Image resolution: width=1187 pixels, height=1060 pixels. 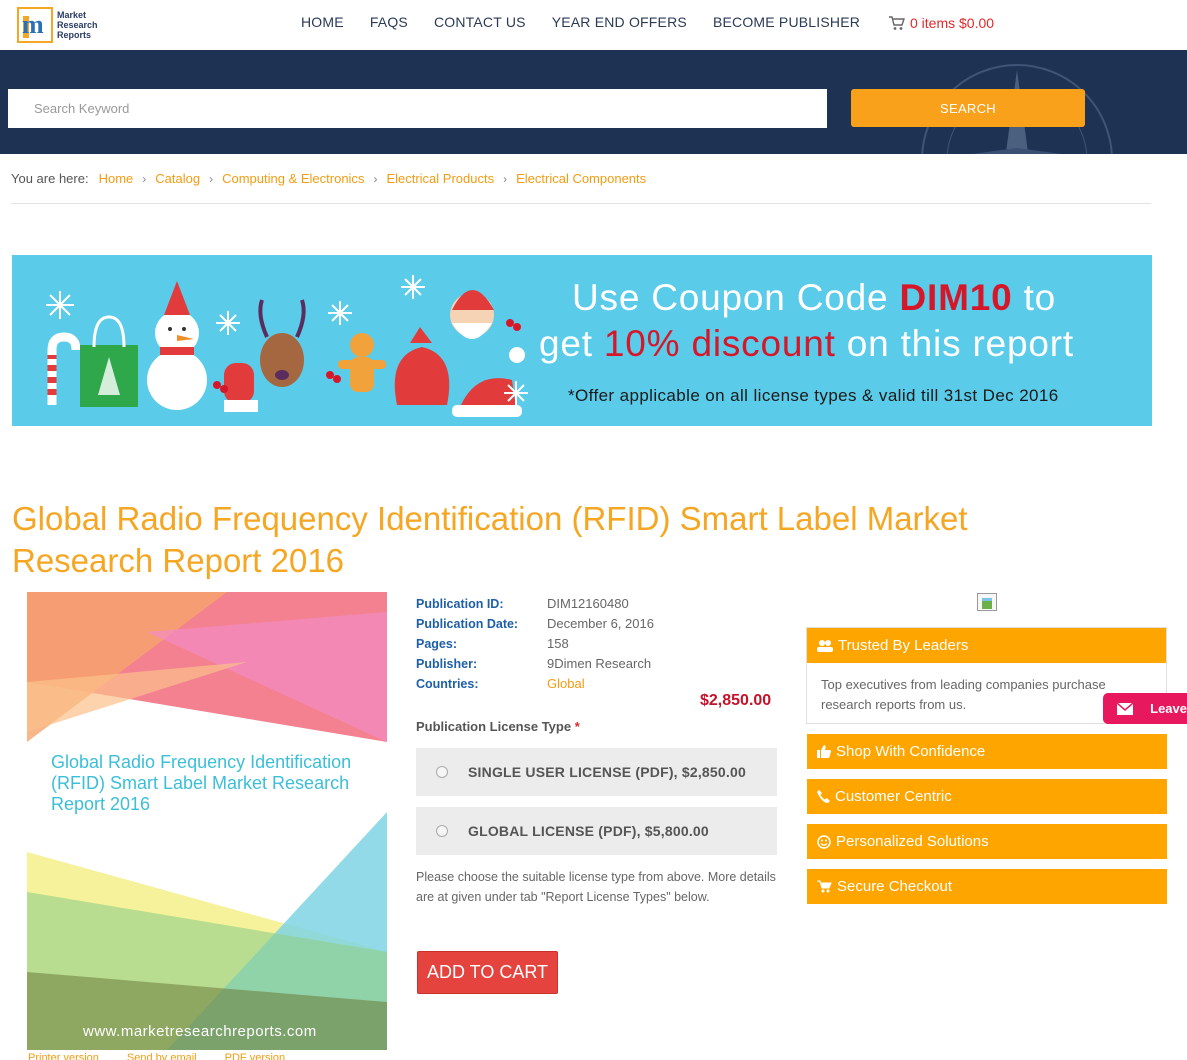 I want to click on search-band: SEARCH, so click(x=593, y=102).